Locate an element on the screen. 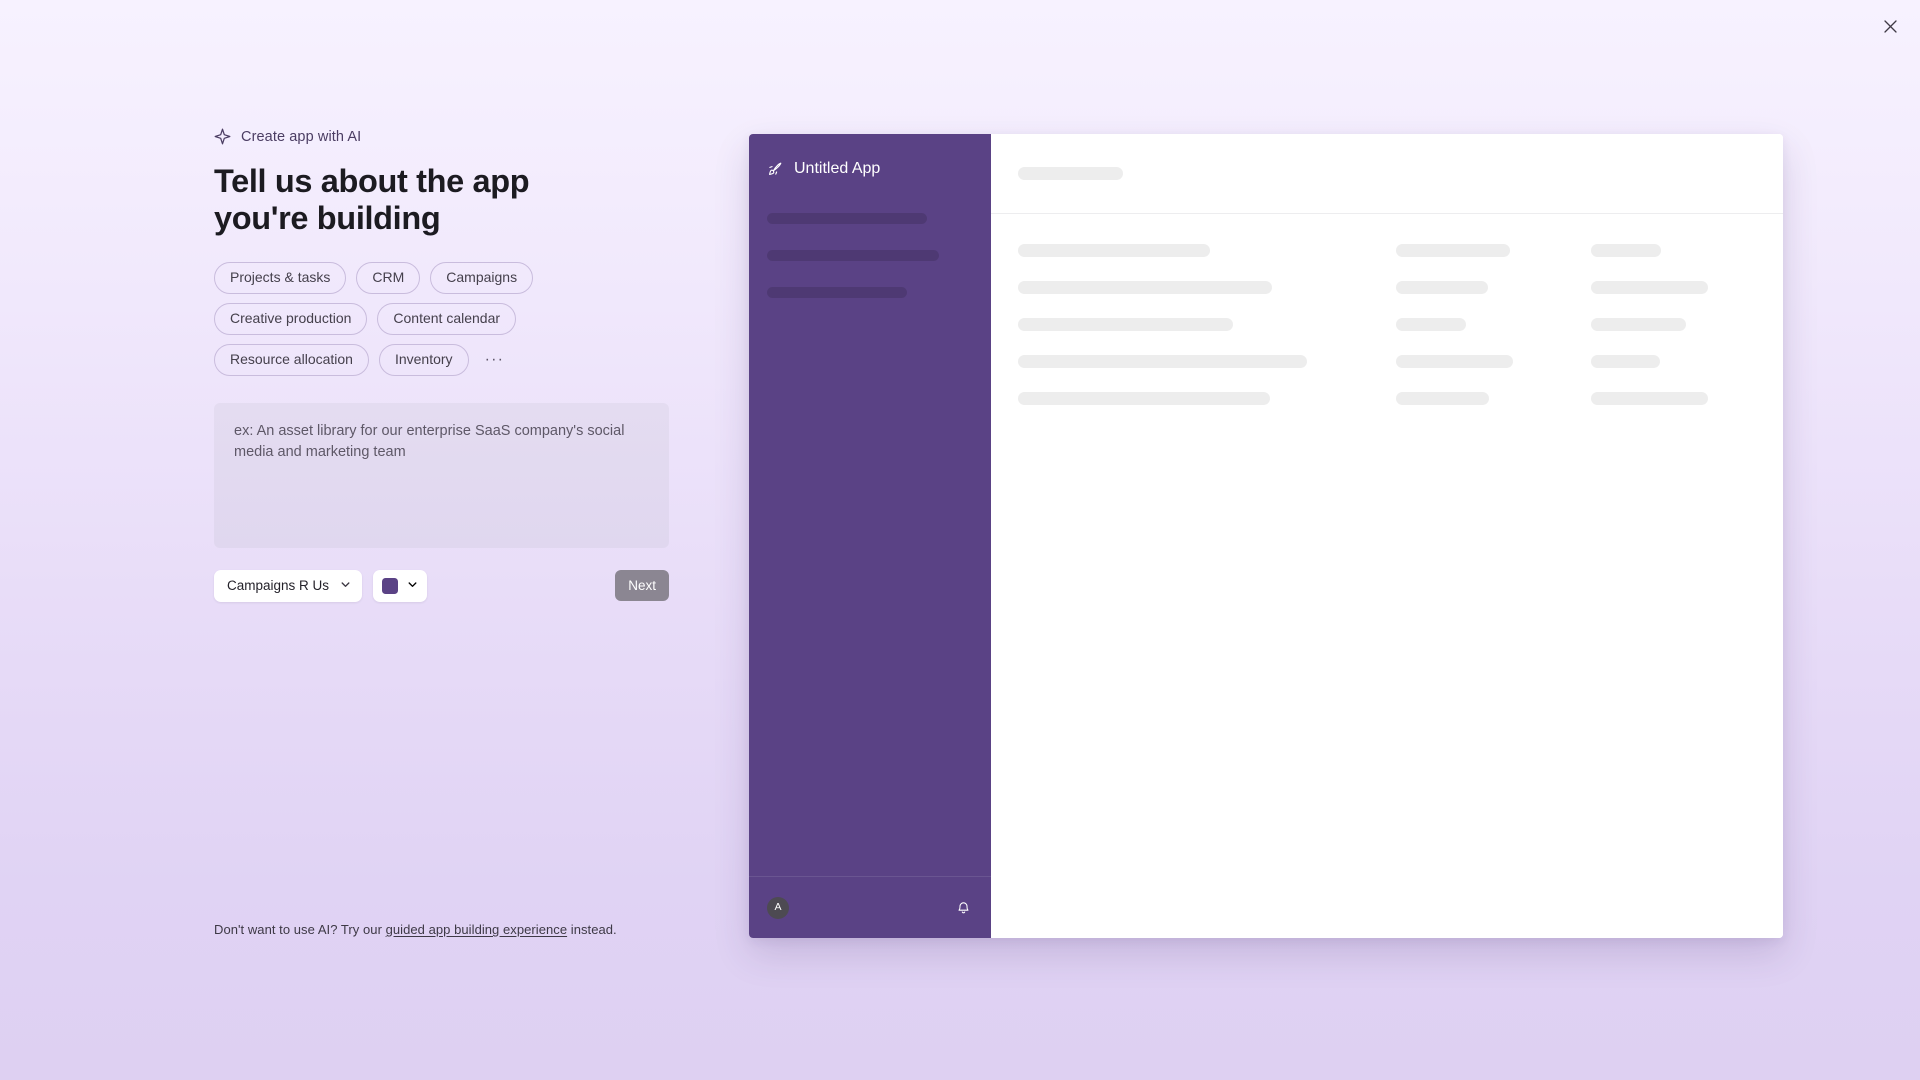 The width and height of the screenshot is (1920, 1080). footer-note-prefix: Don't want to use AI? Try our is located at coordinates (300, 929).